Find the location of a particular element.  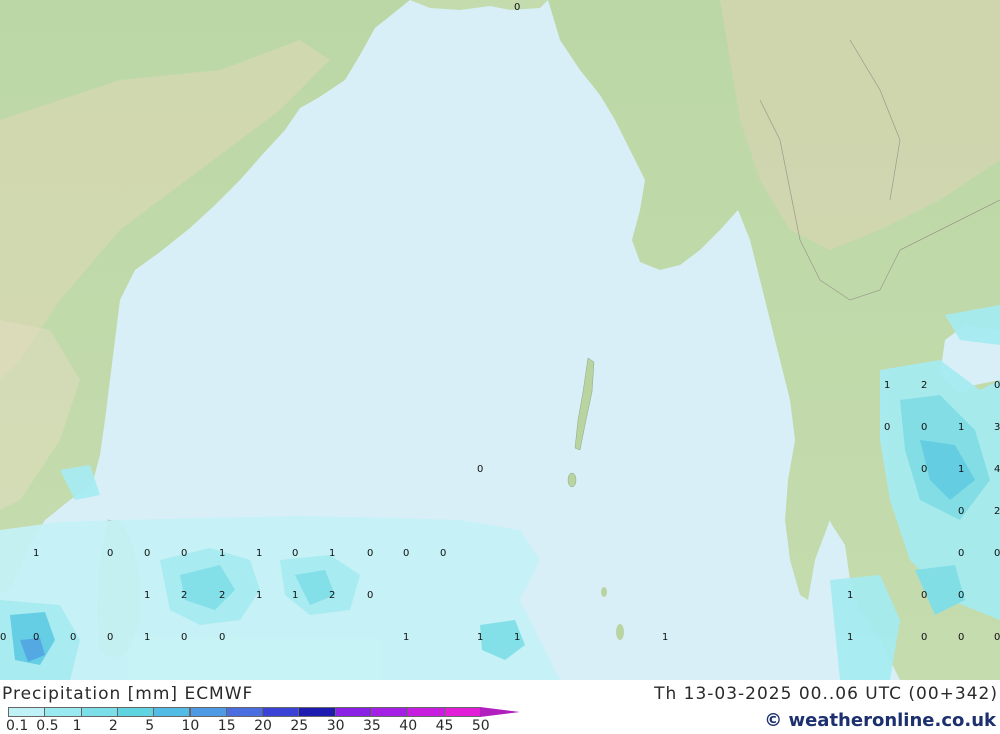

little-andaman-island is located at coordinates (572, 480).